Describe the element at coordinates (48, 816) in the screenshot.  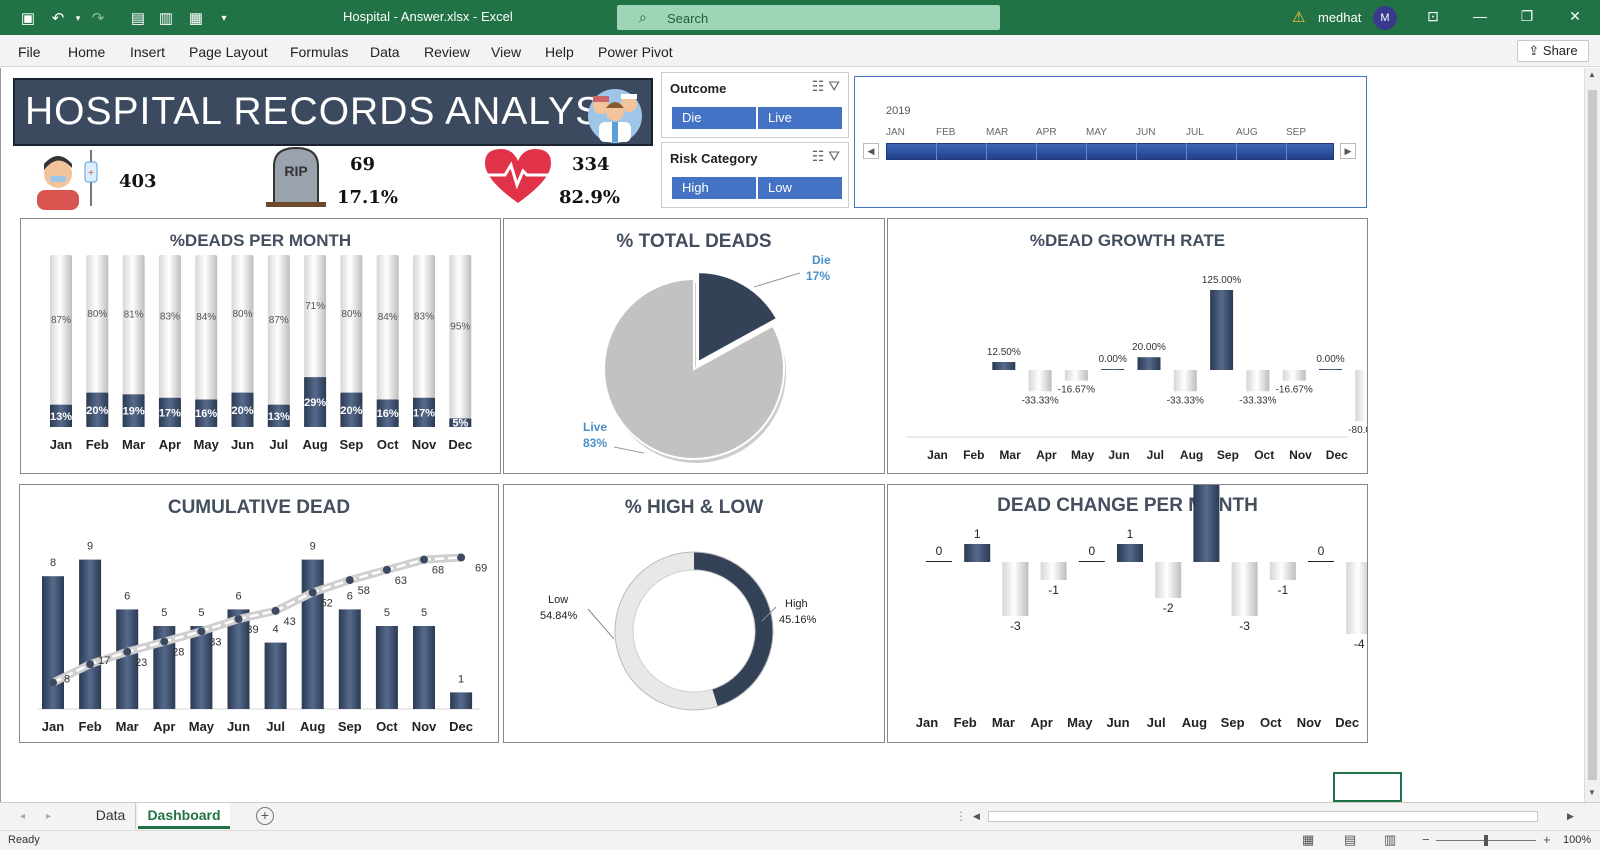
I see `next-sheet-icon: ▸` at that location.